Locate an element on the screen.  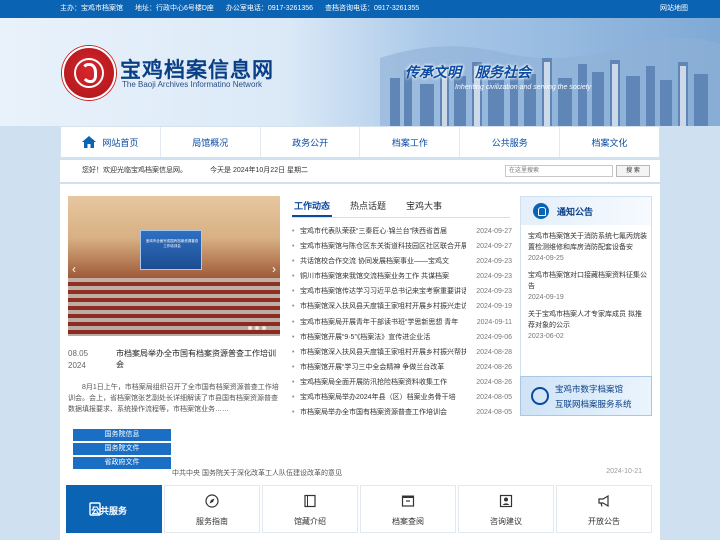
nav-item-label: 网站首页 is located at coordinates (120, 142).